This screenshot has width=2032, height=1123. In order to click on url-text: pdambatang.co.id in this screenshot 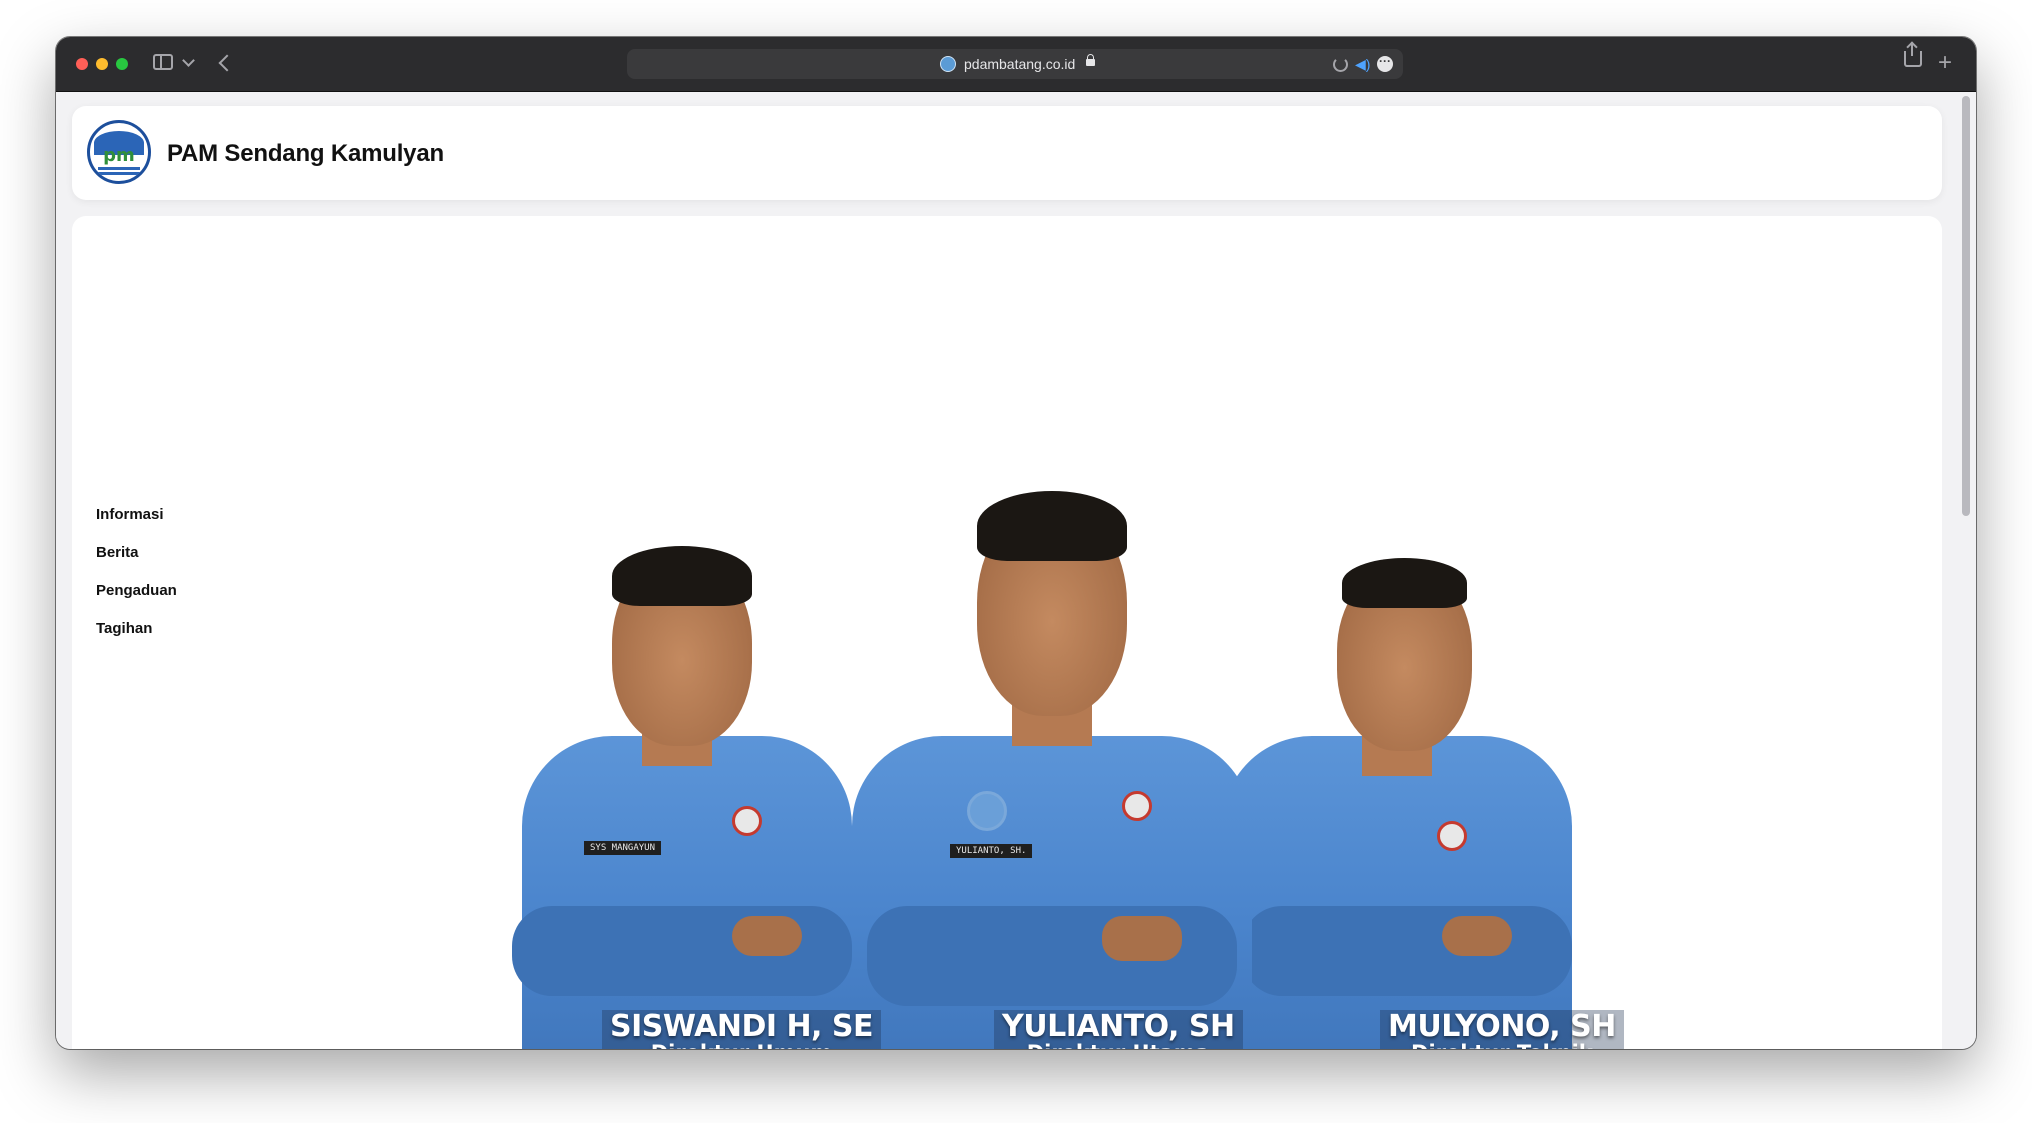, I will do `click(1019, 64)`.